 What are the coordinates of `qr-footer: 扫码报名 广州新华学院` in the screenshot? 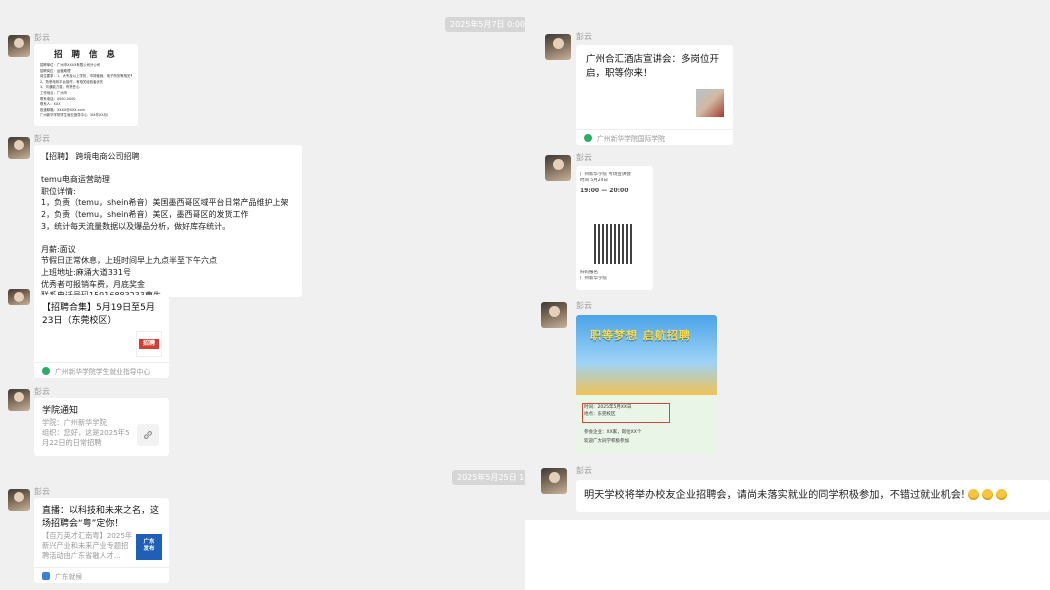 It's located at (593, 276).